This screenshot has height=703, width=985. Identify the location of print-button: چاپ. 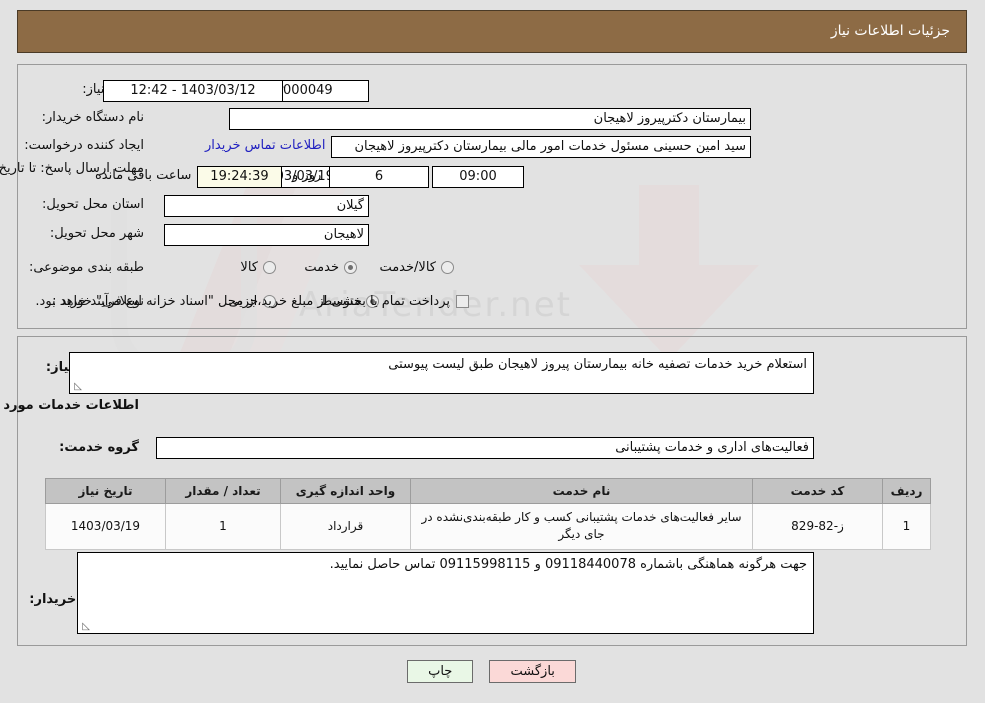
(441, 671).